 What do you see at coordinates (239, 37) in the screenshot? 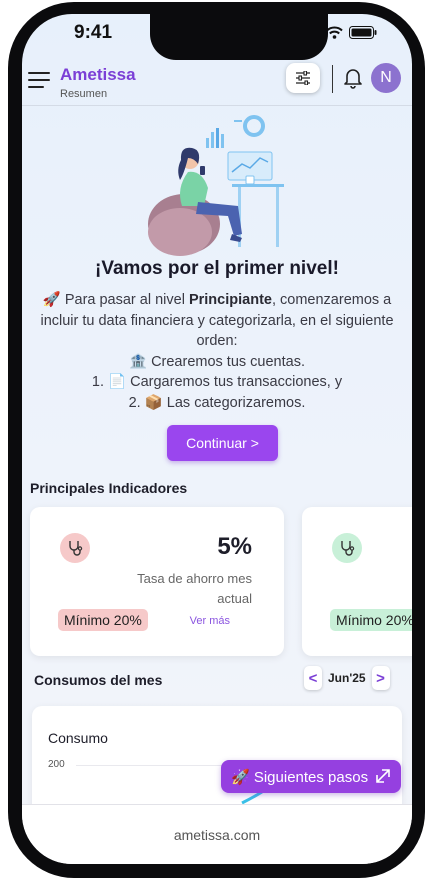
I see `notch` at bounding box center [239, 37].